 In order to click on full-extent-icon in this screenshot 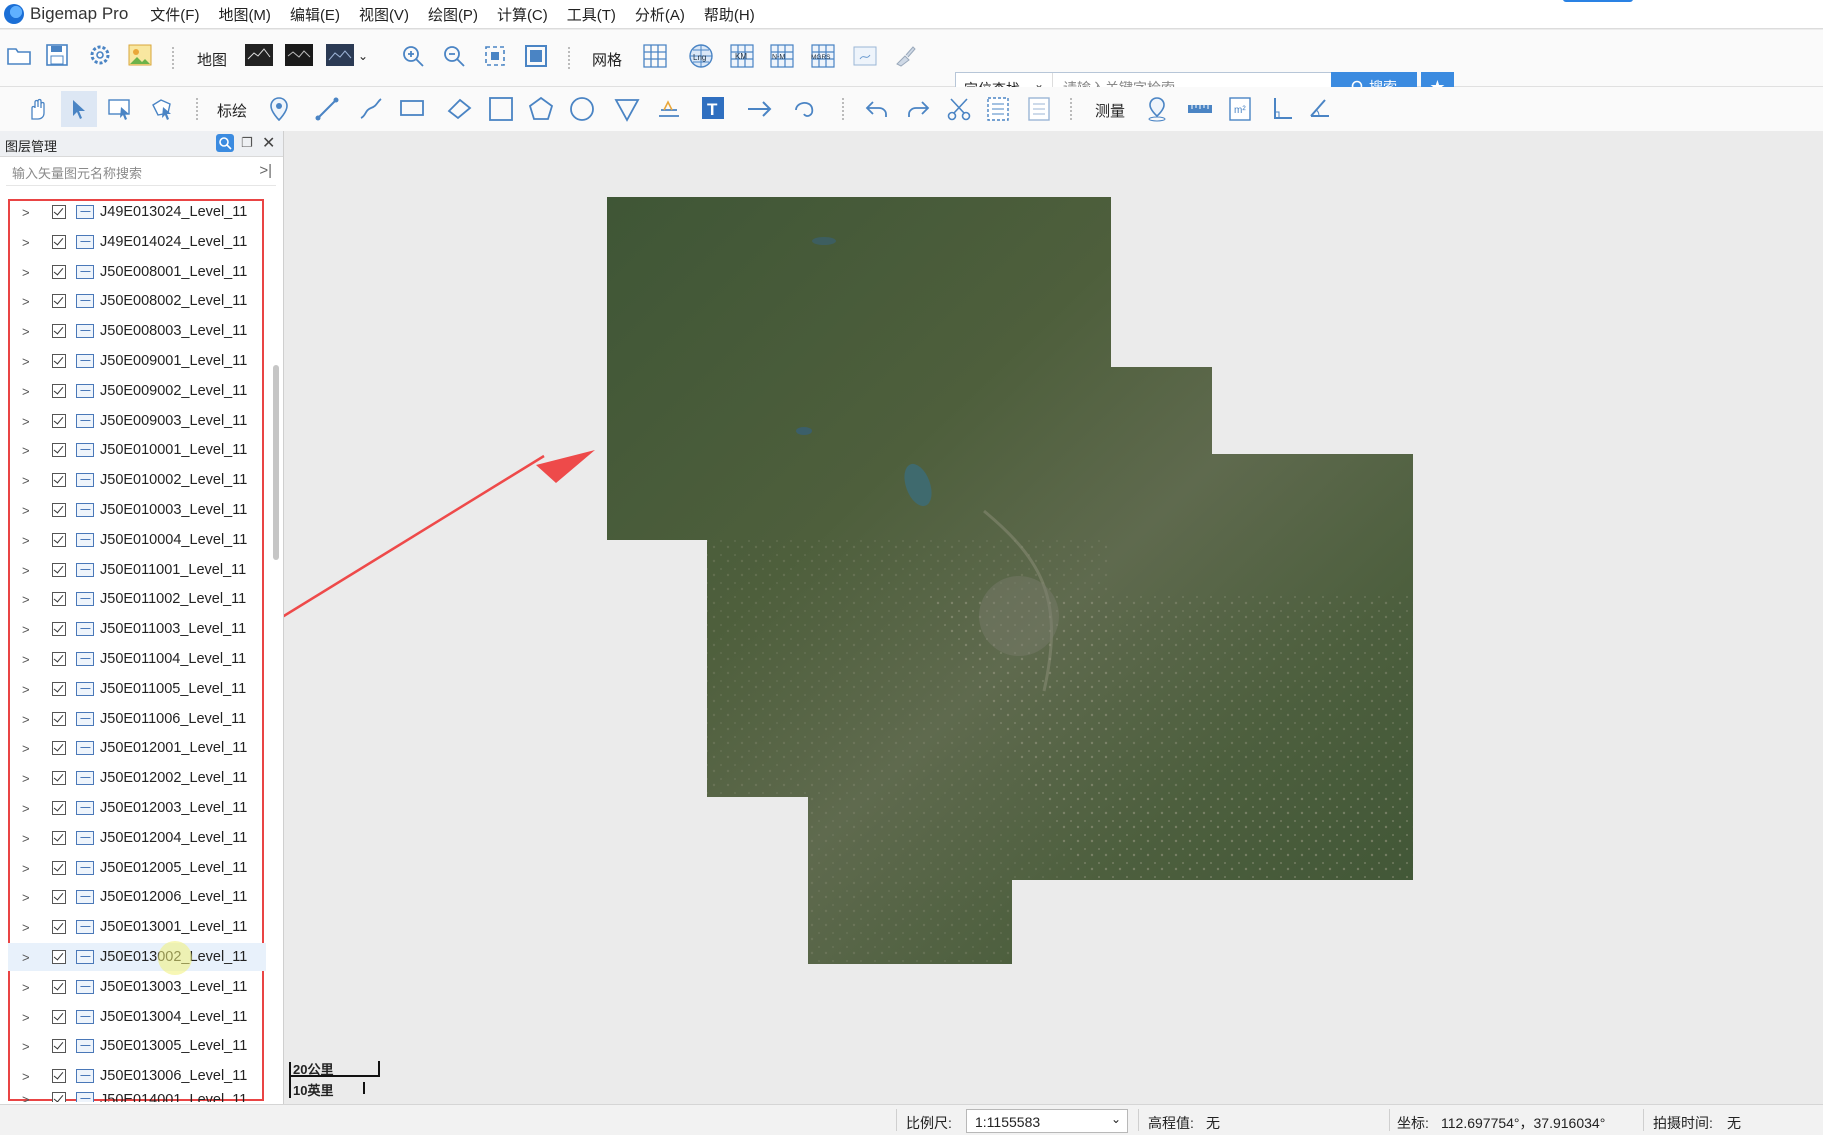, I will do `click(536, 56)`.